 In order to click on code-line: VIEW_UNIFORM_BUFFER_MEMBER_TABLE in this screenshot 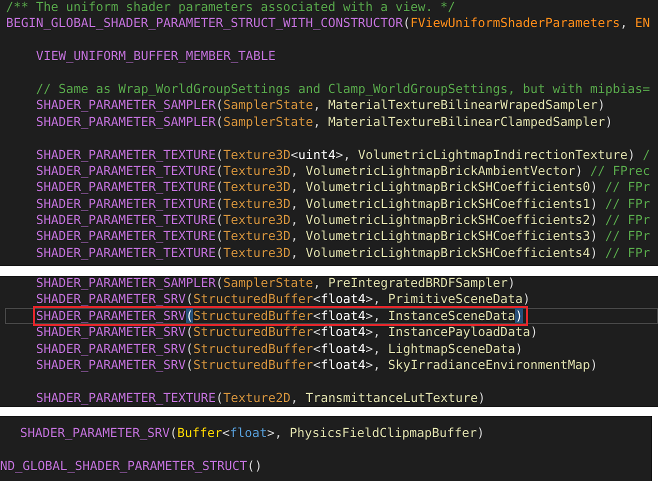, I will do `click(156, 56)`.